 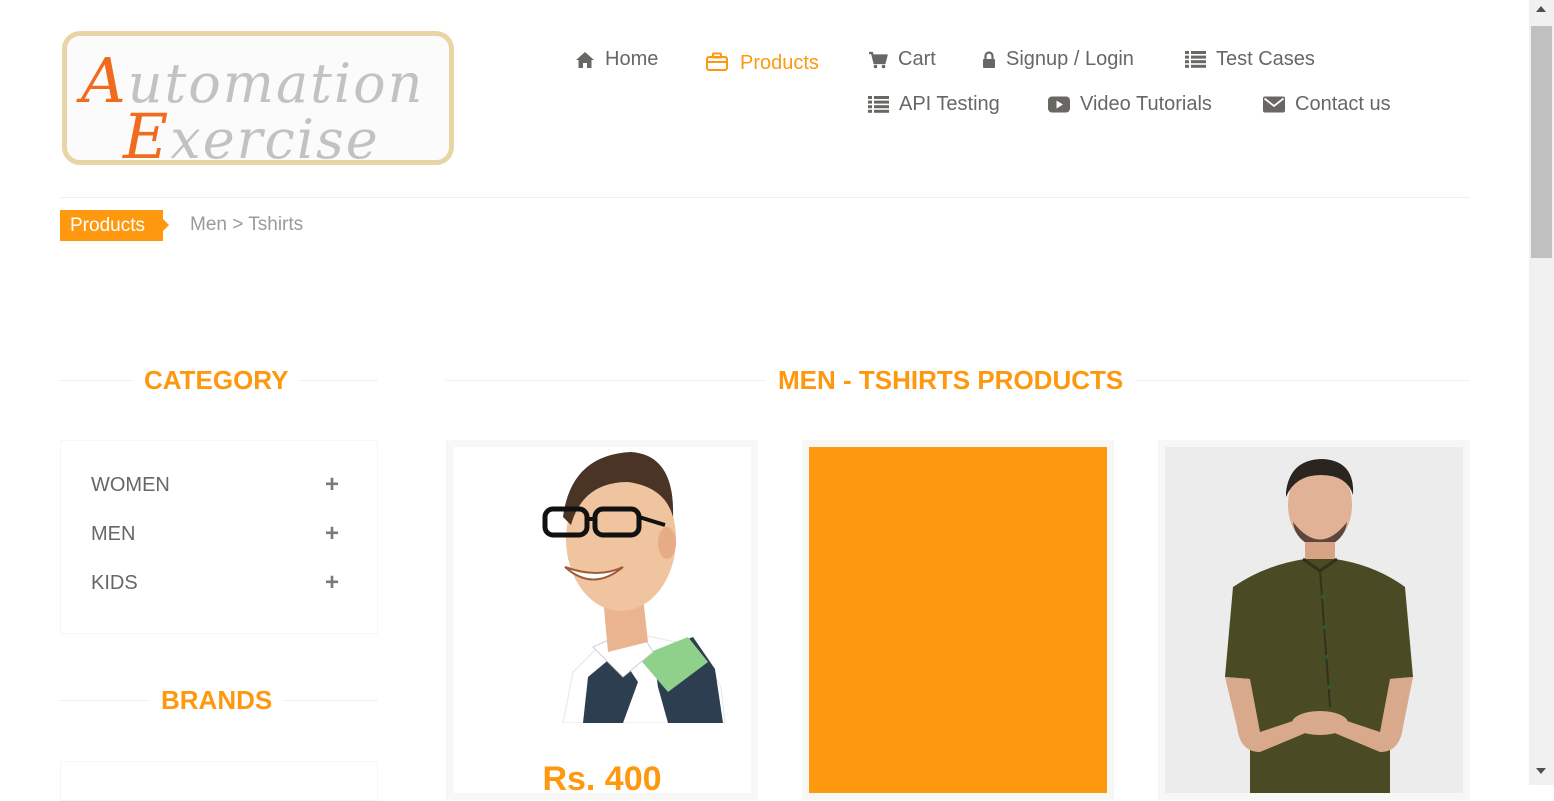 I want to click on category-item-women: WOMEN +, so click(x=215, y=485).